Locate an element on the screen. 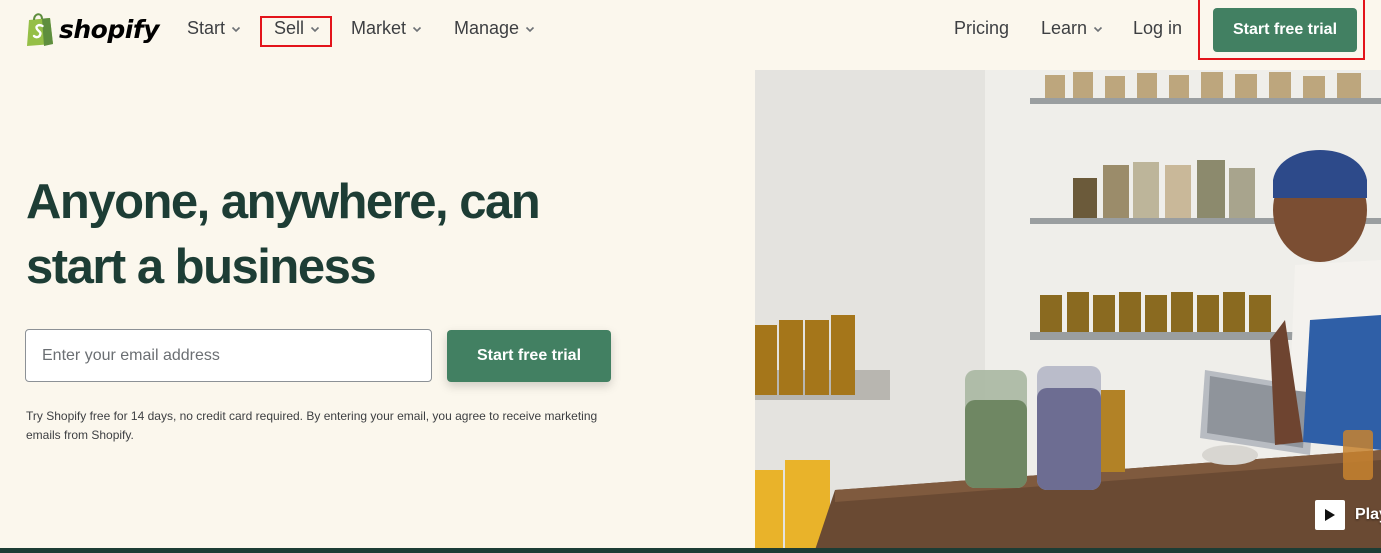  play-video-control: Play is located at coordinates (1348, 515).